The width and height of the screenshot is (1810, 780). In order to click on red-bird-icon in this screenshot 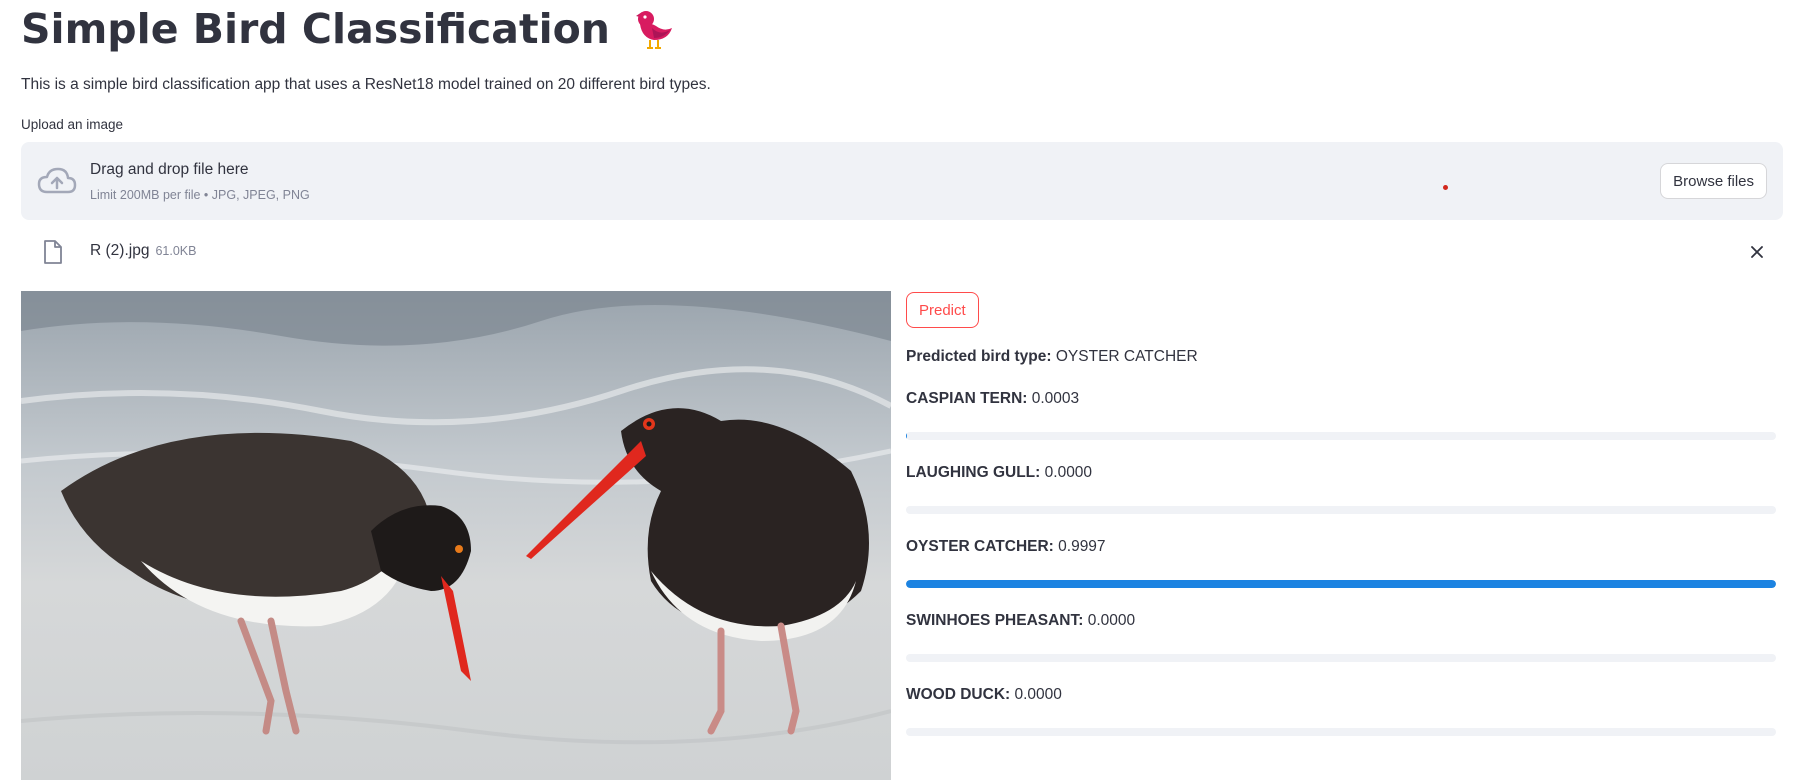, I will do `click(653, 29)`.